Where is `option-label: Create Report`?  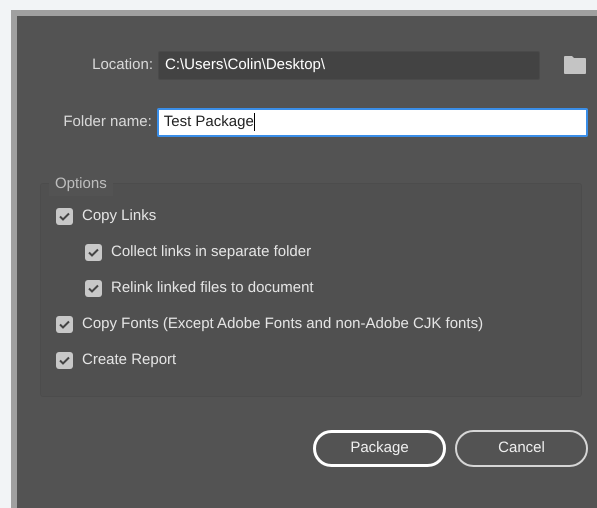 option-label: Create Report is located at coordinates (129, 360).